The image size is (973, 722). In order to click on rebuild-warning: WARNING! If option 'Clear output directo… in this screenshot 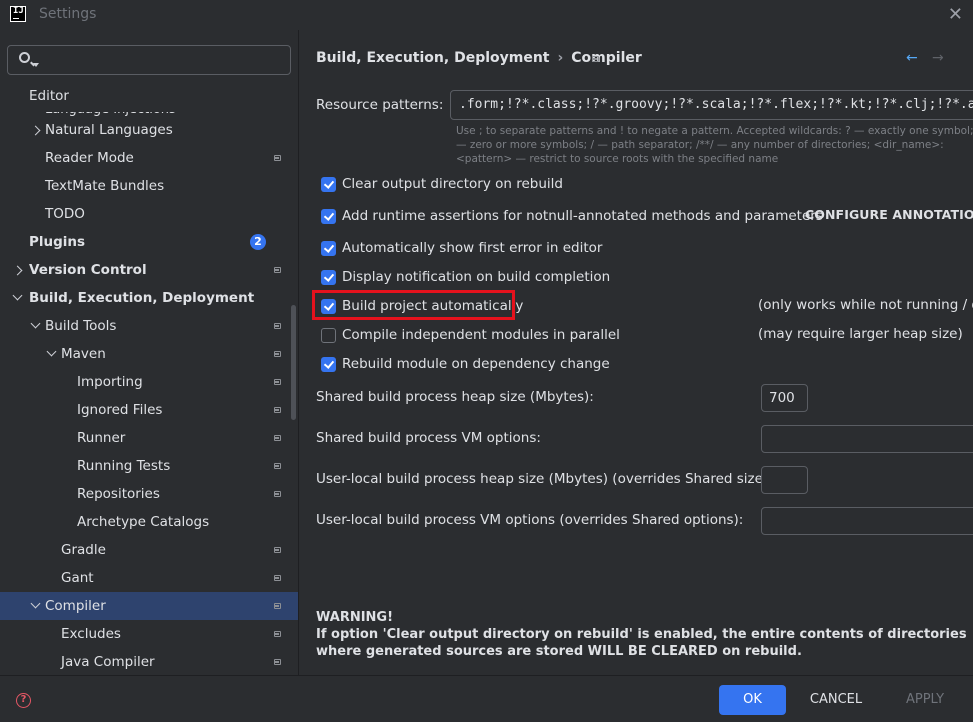, I will do `click(644, 634)`.